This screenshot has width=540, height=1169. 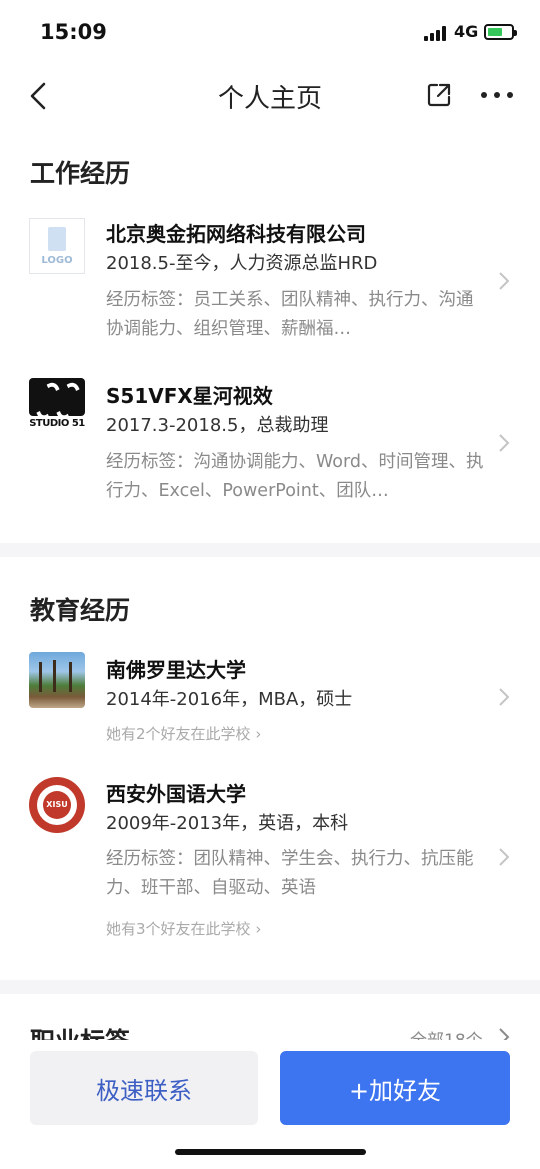 I want to click on school-name: 西安外国语大学, so click(x=176, y=794).